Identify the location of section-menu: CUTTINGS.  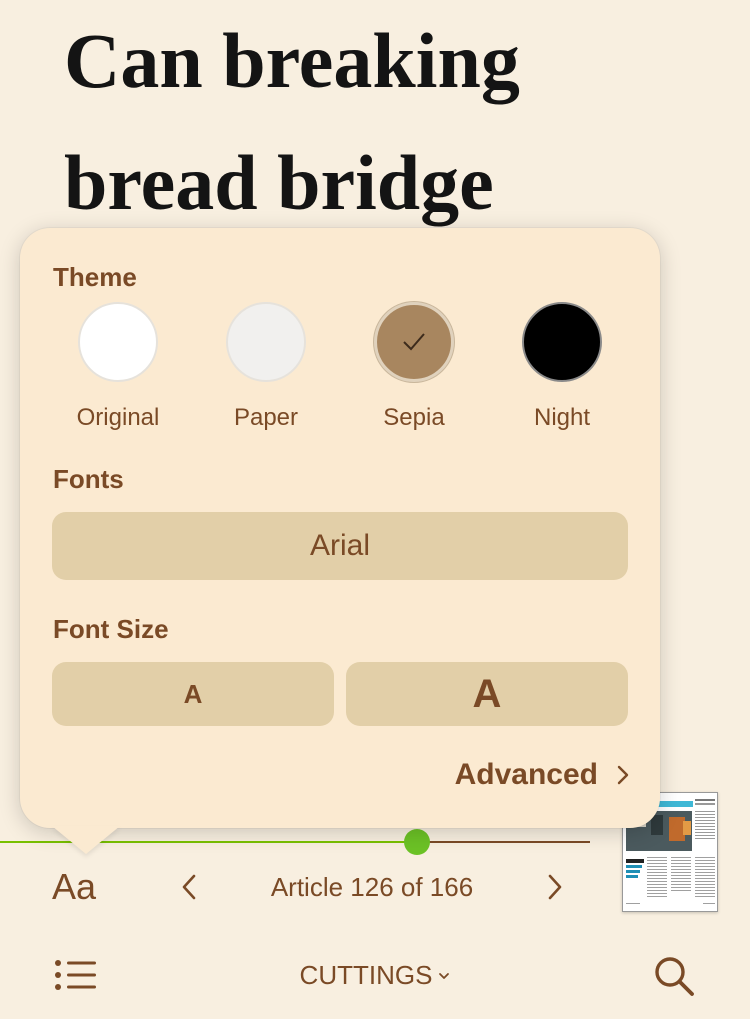
(375, 975).